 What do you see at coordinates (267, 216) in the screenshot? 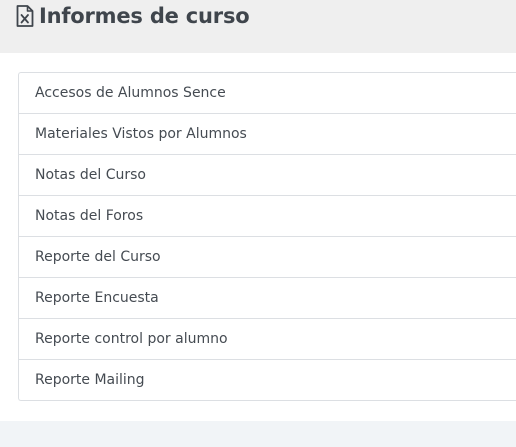
I see `report-item-notas-foros: Notas del Foros` at bounding box center [267, 216].